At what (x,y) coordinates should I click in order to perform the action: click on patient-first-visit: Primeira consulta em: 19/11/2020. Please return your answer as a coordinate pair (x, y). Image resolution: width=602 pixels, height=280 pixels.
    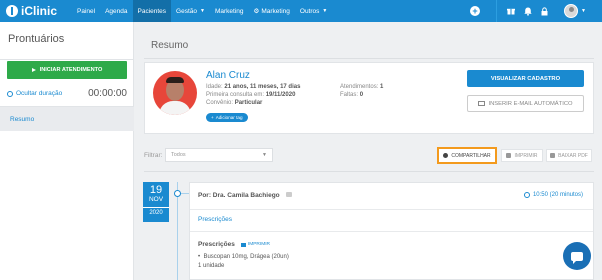
    Looking at the image, I should click on (251, 95).